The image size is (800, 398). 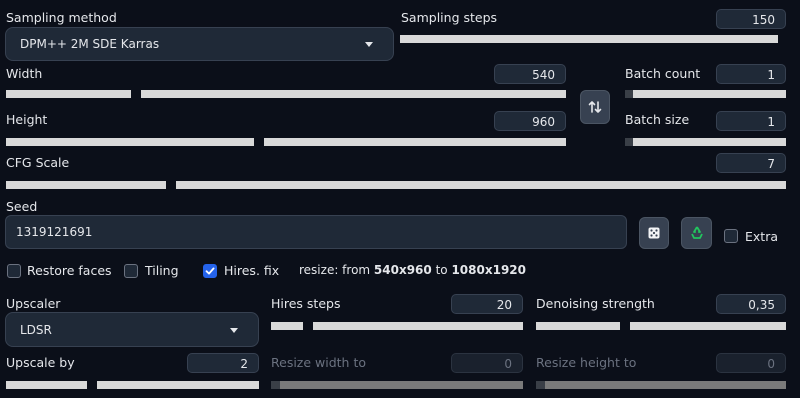 What do you see at coordinates (33, 303) in the screenshot?
I see `upscaler-label: Upscaler` at bounding box center [33, 303].